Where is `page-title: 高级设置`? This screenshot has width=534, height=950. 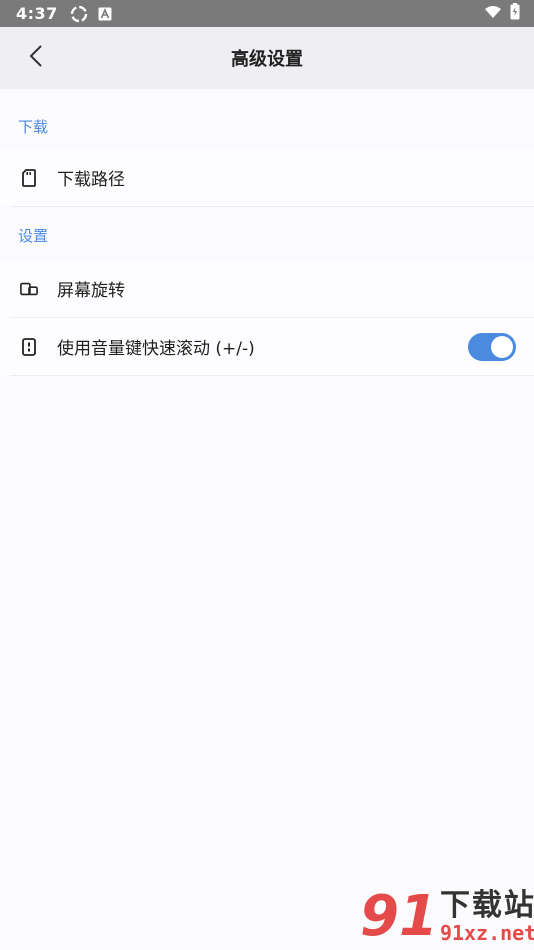 page-title: 高级设置 is located at coordinates (267, 59).